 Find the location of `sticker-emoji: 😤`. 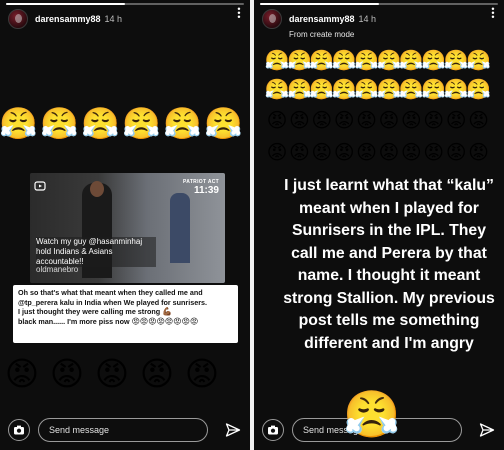

sticker-emoji: 😤 is located at coordinates (371, 414).